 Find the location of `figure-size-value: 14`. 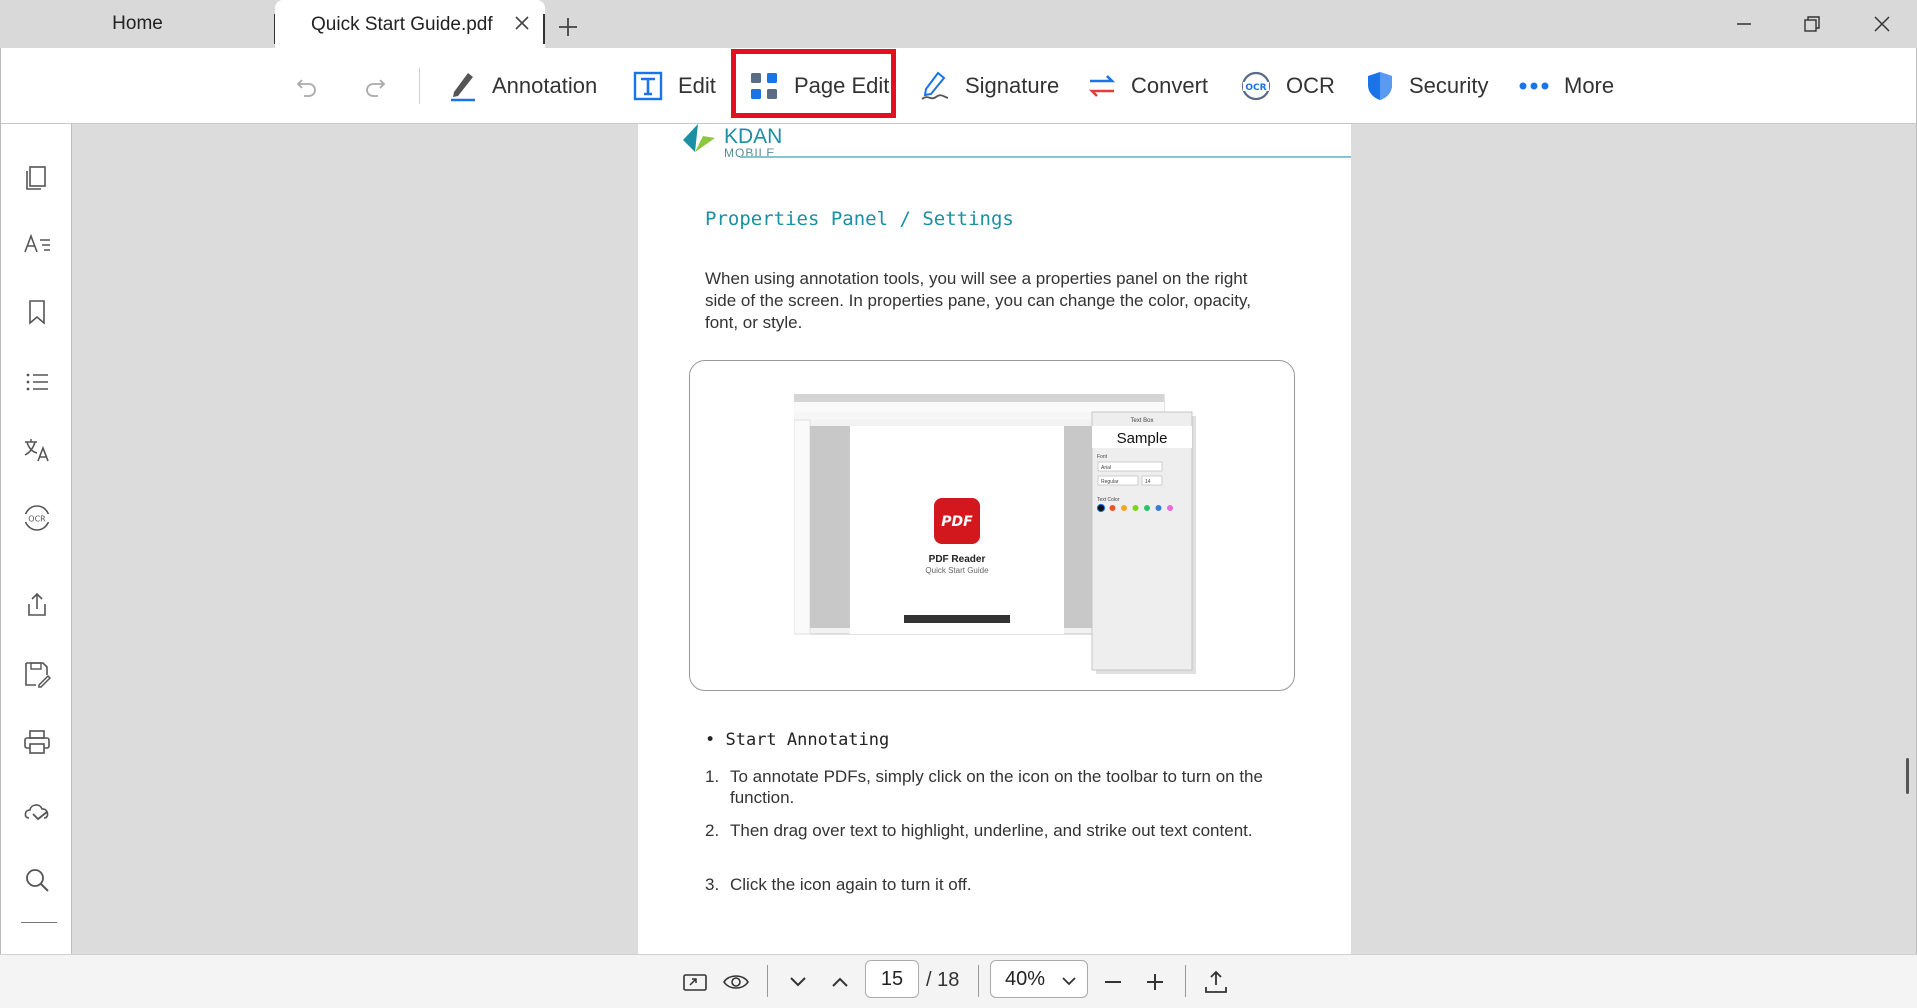

figure-size-value: 14 is located at coordinates (1148, 482).